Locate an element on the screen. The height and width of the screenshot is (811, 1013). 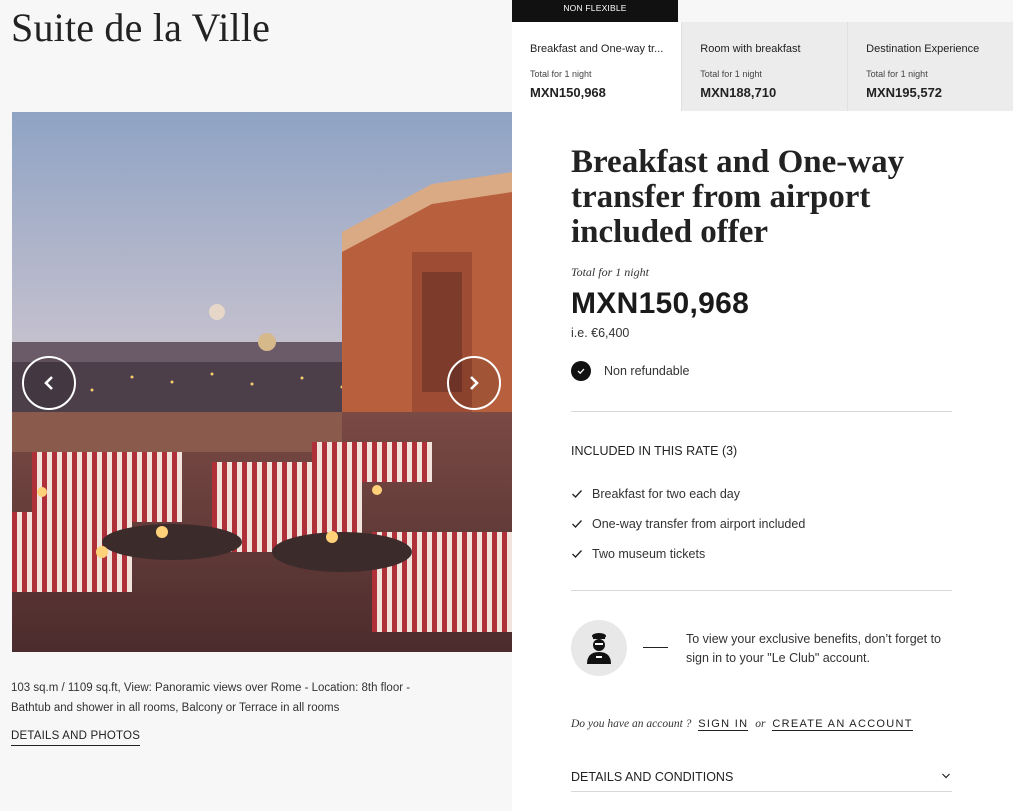
offer-price-eur: i.e. €6,400 is located at coordinates (600, 333).